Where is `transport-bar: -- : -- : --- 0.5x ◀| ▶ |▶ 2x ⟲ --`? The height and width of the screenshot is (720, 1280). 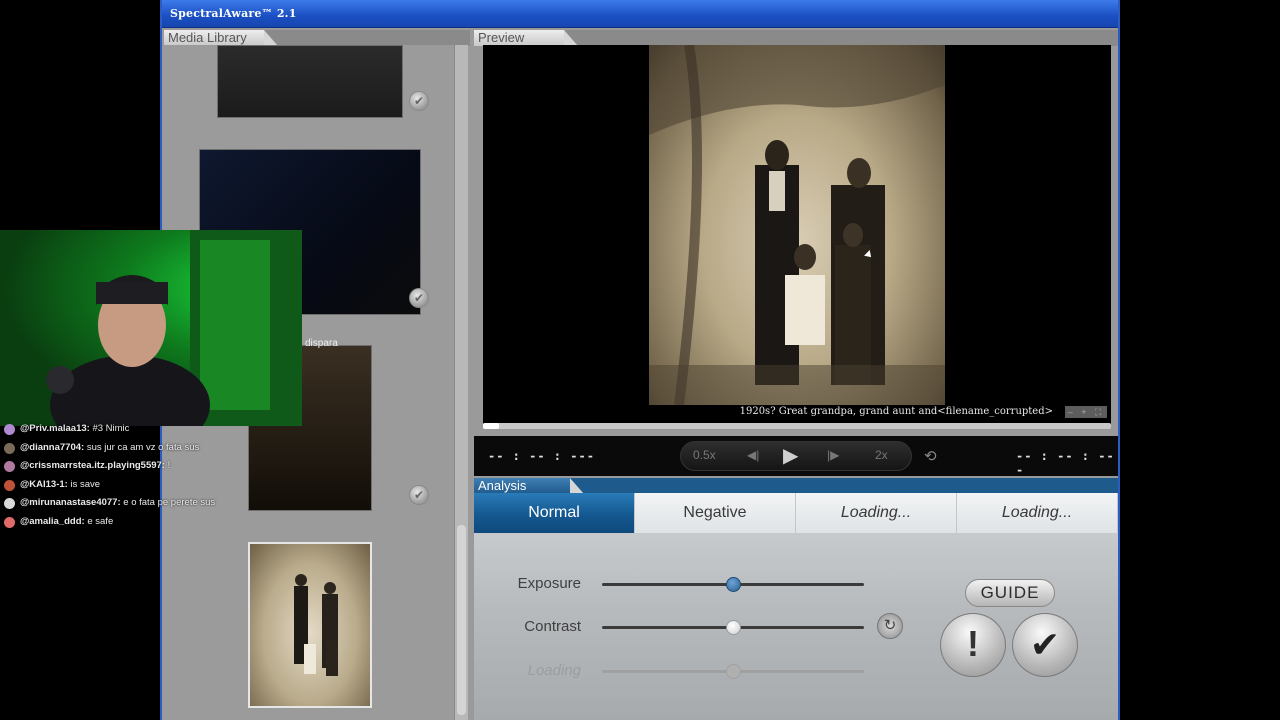
transport-bar: -- : -- : --- 0.5x ◀| ▶ |▶ 2x ⟲ -- is located at coordinates (796, 456).